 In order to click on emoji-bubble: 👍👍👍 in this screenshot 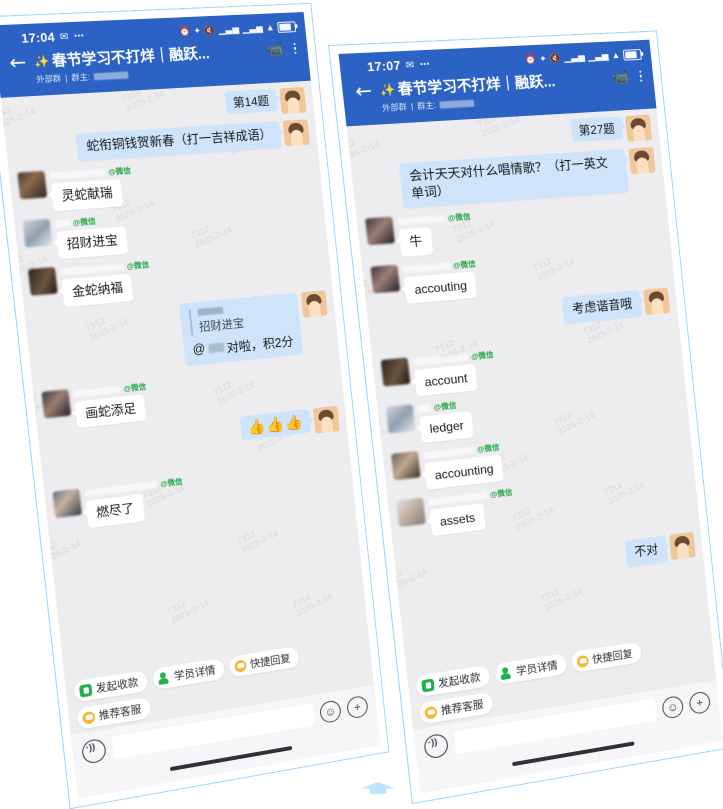, I will do `click(275, 425)`.